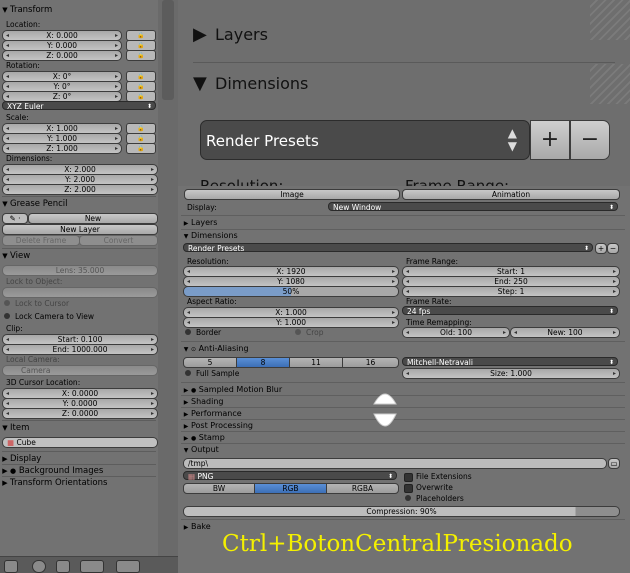 The image size is (630, 573). What do you see at coordinates (403, 413) in the screenshot?
I see `performance-header: ▶ Performance` at bounding box center [403, 413].